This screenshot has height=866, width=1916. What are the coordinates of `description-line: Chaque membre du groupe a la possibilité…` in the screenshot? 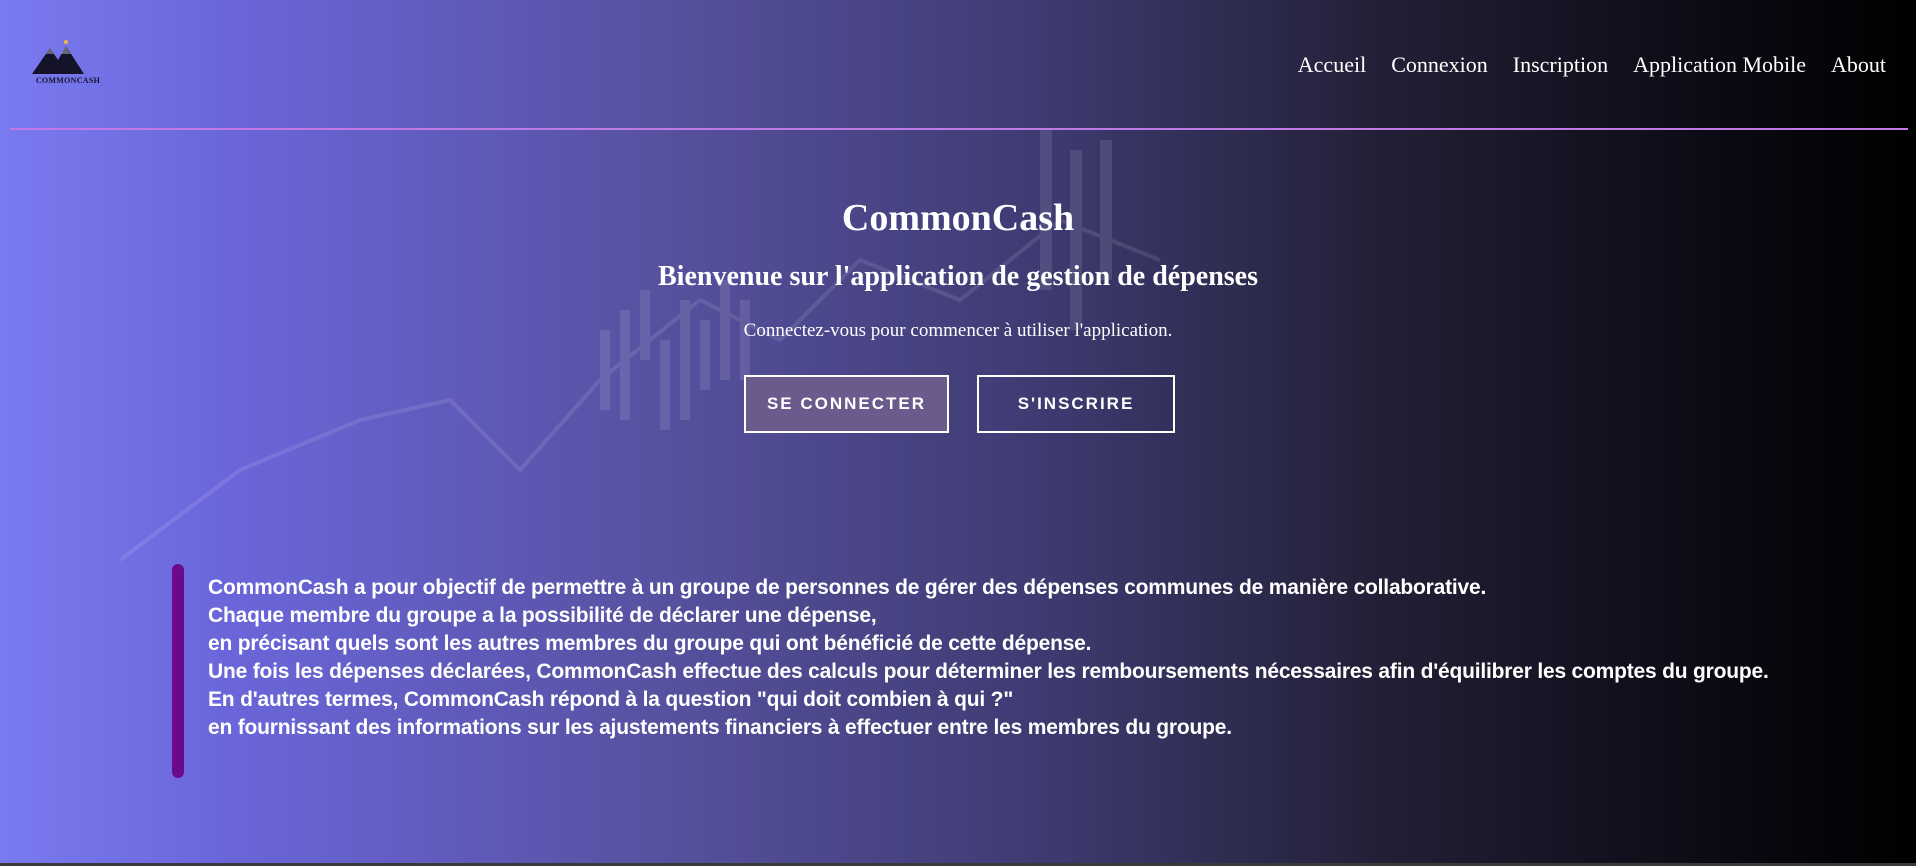 It's located at (542, 615).